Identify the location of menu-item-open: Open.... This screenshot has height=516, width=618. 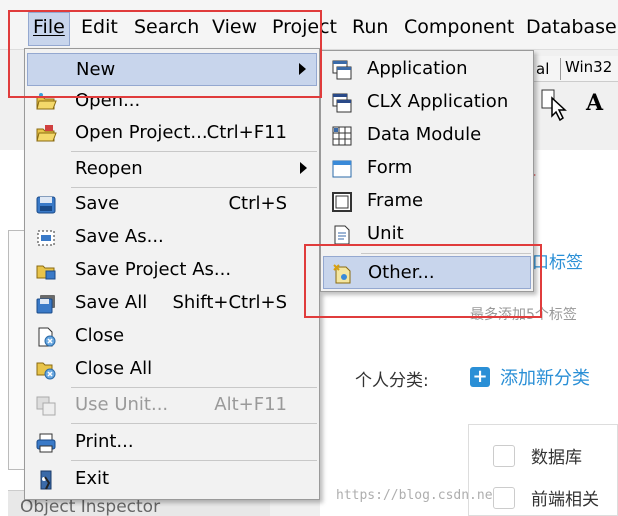
(172, 101).